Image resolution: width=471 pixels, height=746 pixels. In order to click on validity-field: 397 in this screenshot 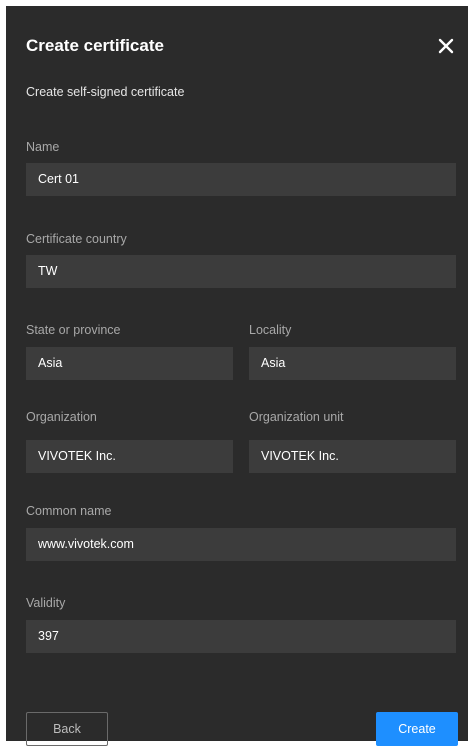, I will do `click(241, 636)`.